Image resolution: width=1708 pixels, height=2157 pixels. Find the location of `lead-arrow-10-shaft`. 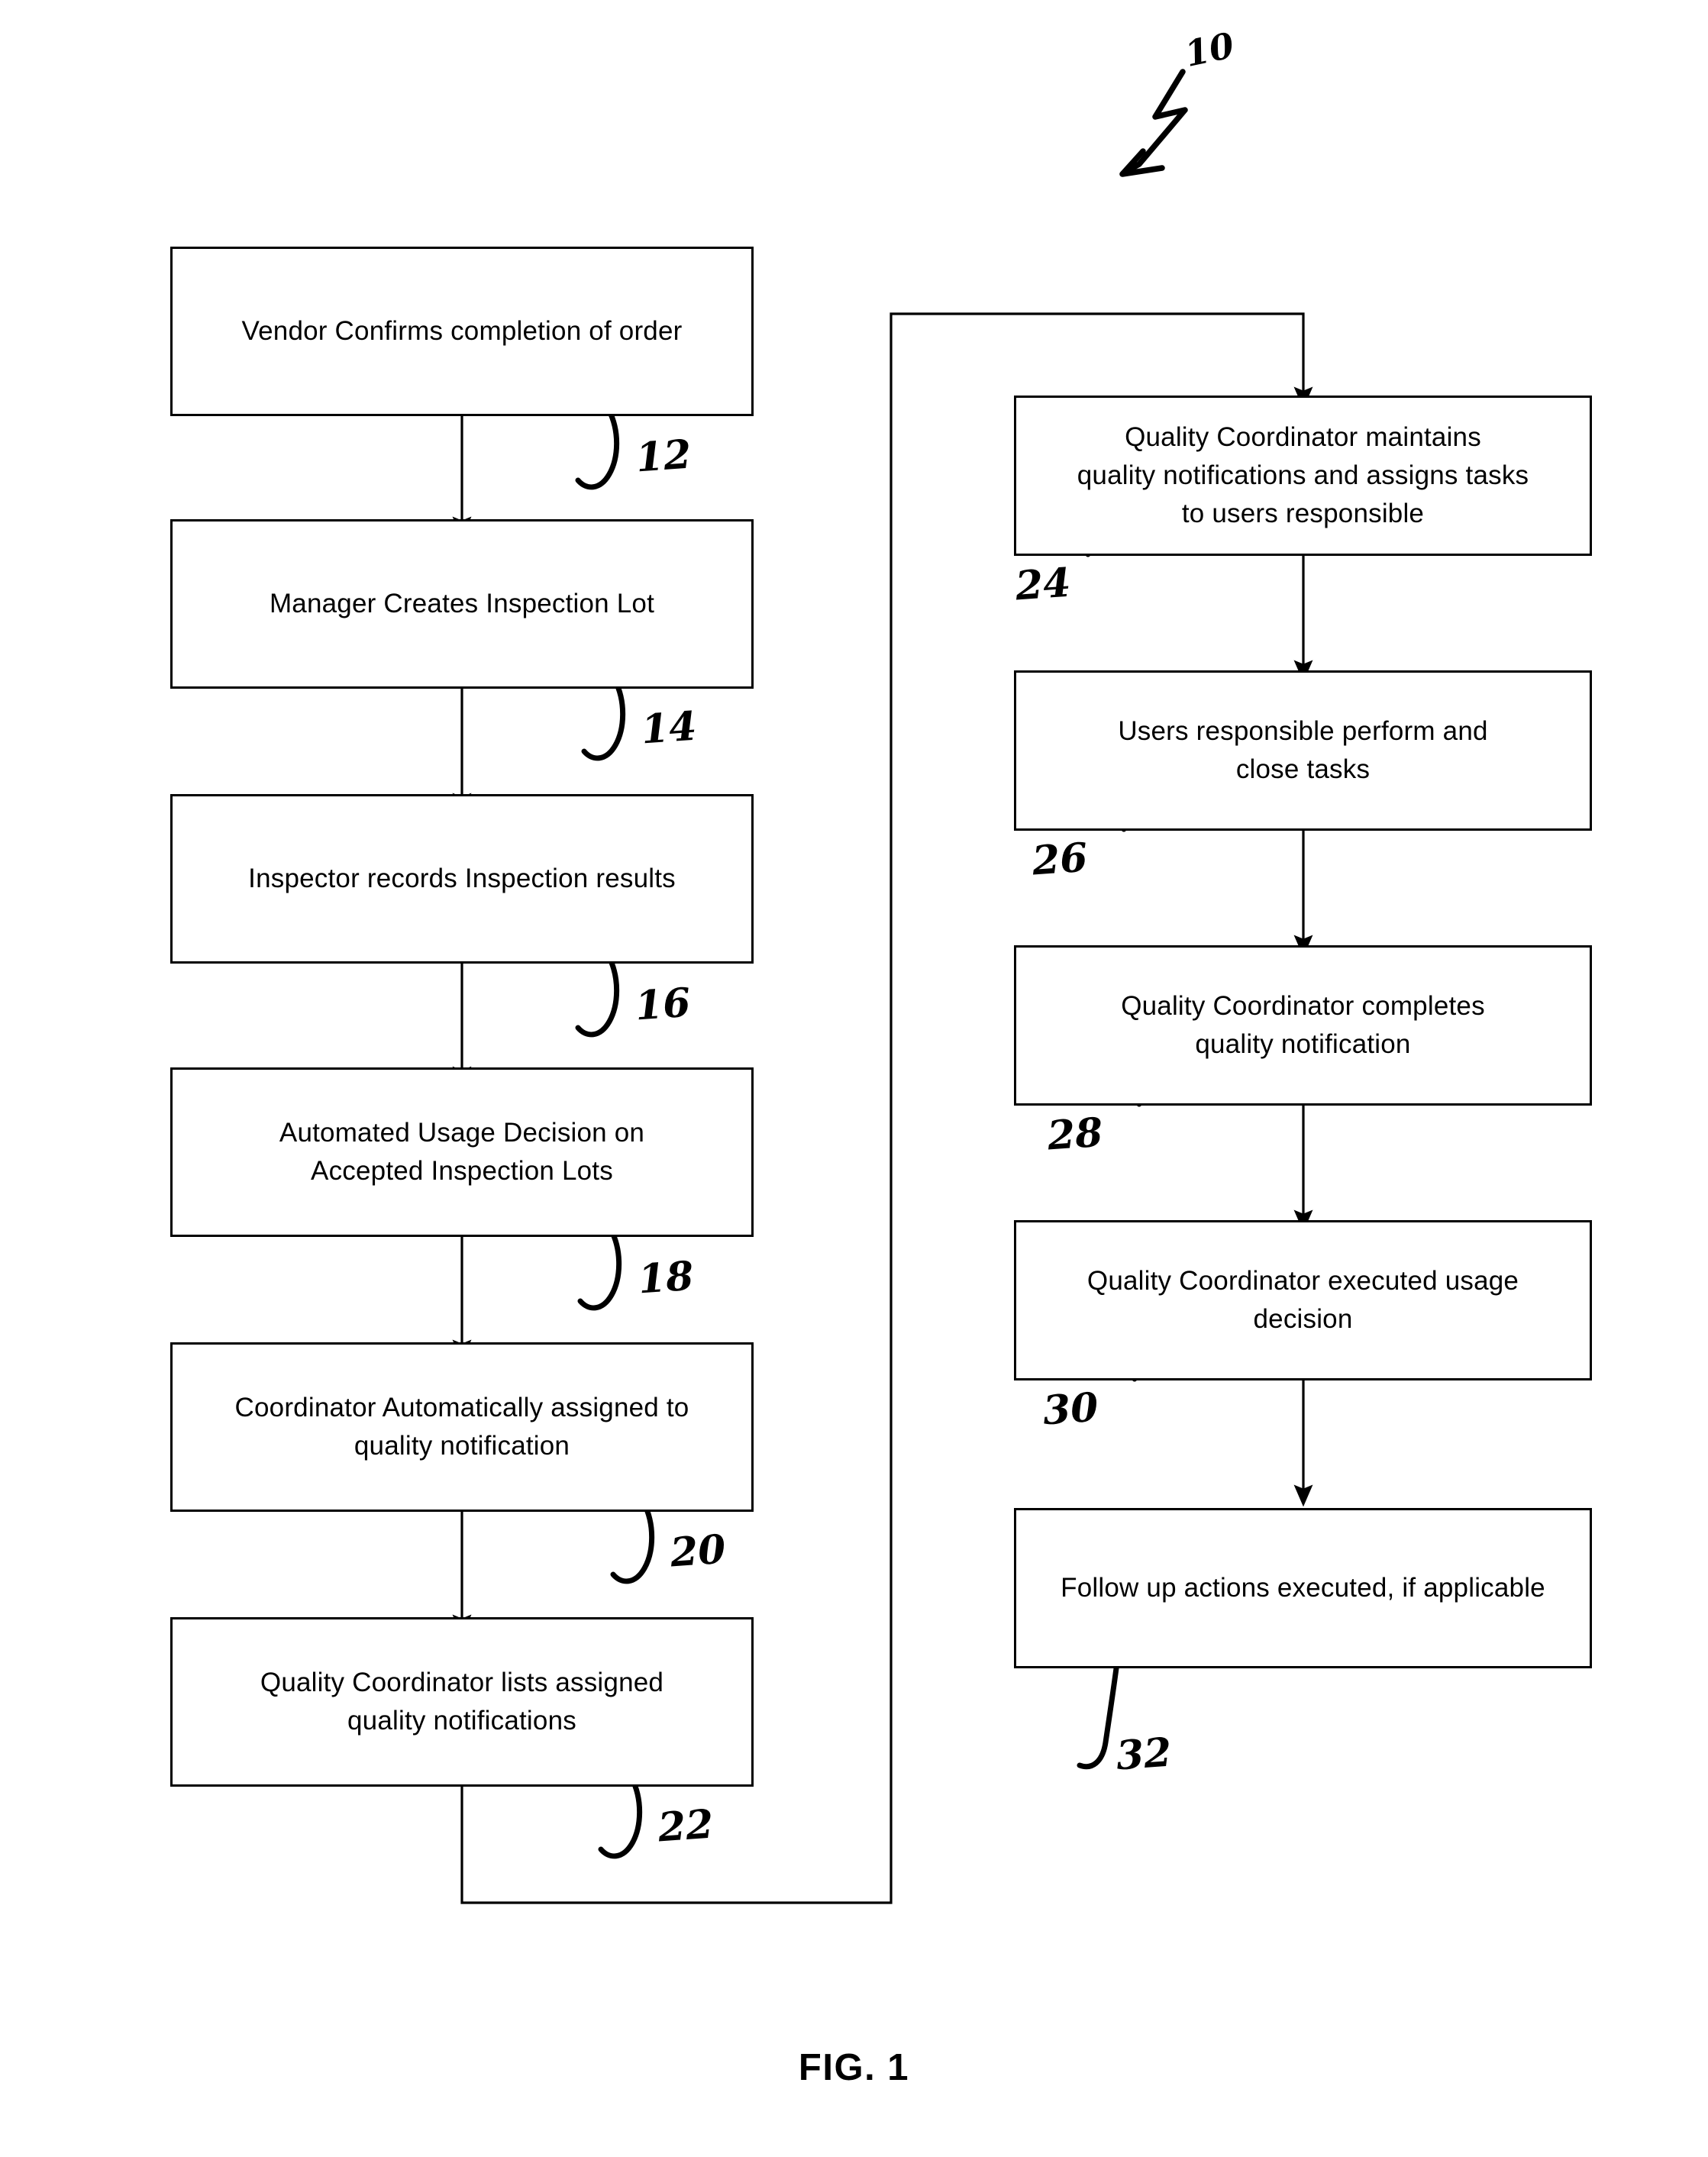

lead-arrow-10-shaft is located at coordinates (1154, 123).